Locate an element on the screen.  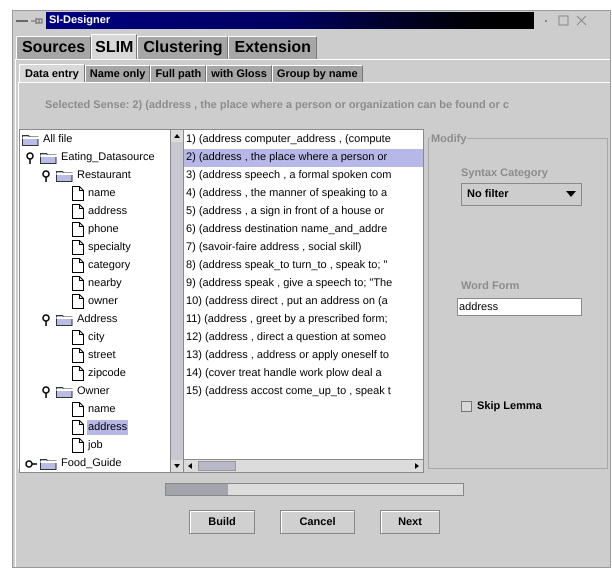
tab: Group by name is located at coordinates (317, 73).